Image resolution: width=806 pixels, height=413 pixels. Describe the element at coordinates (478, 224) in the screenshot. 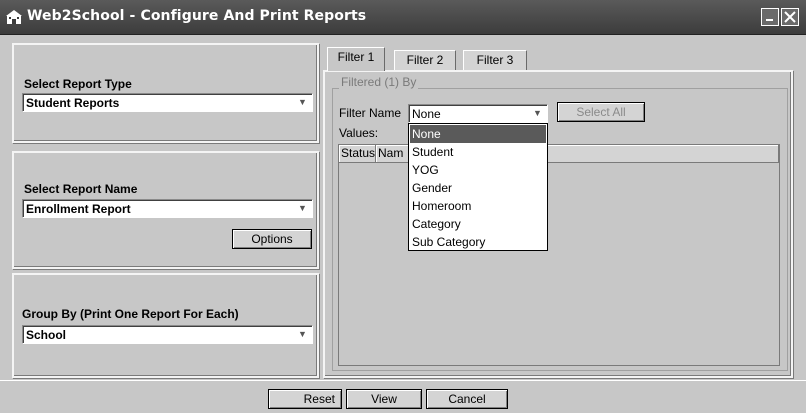

I see `dropdown-option: Category` at that location.